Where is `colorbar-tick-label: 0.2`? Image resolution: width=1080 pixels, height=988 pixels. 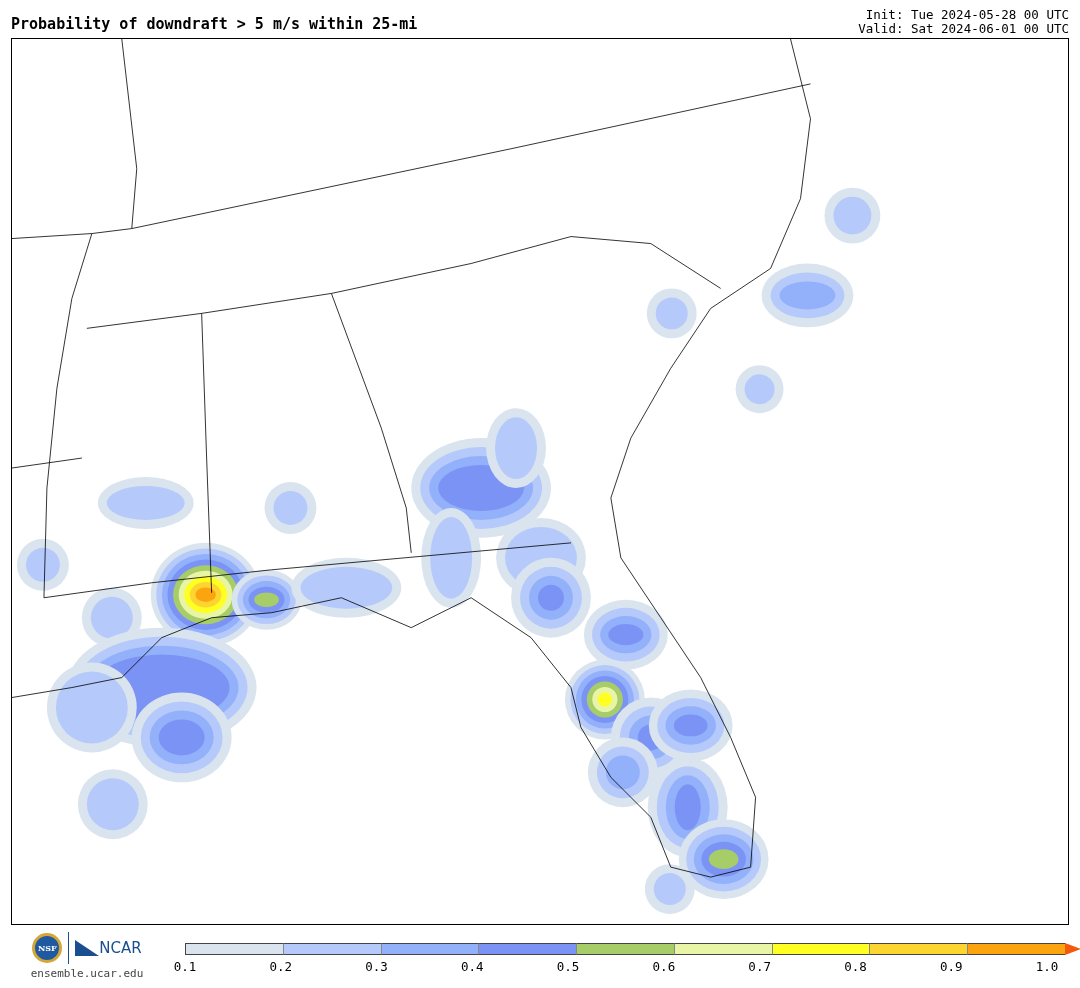
colorbar-tick-label: 0.2 is located at coordinates (281, 966).